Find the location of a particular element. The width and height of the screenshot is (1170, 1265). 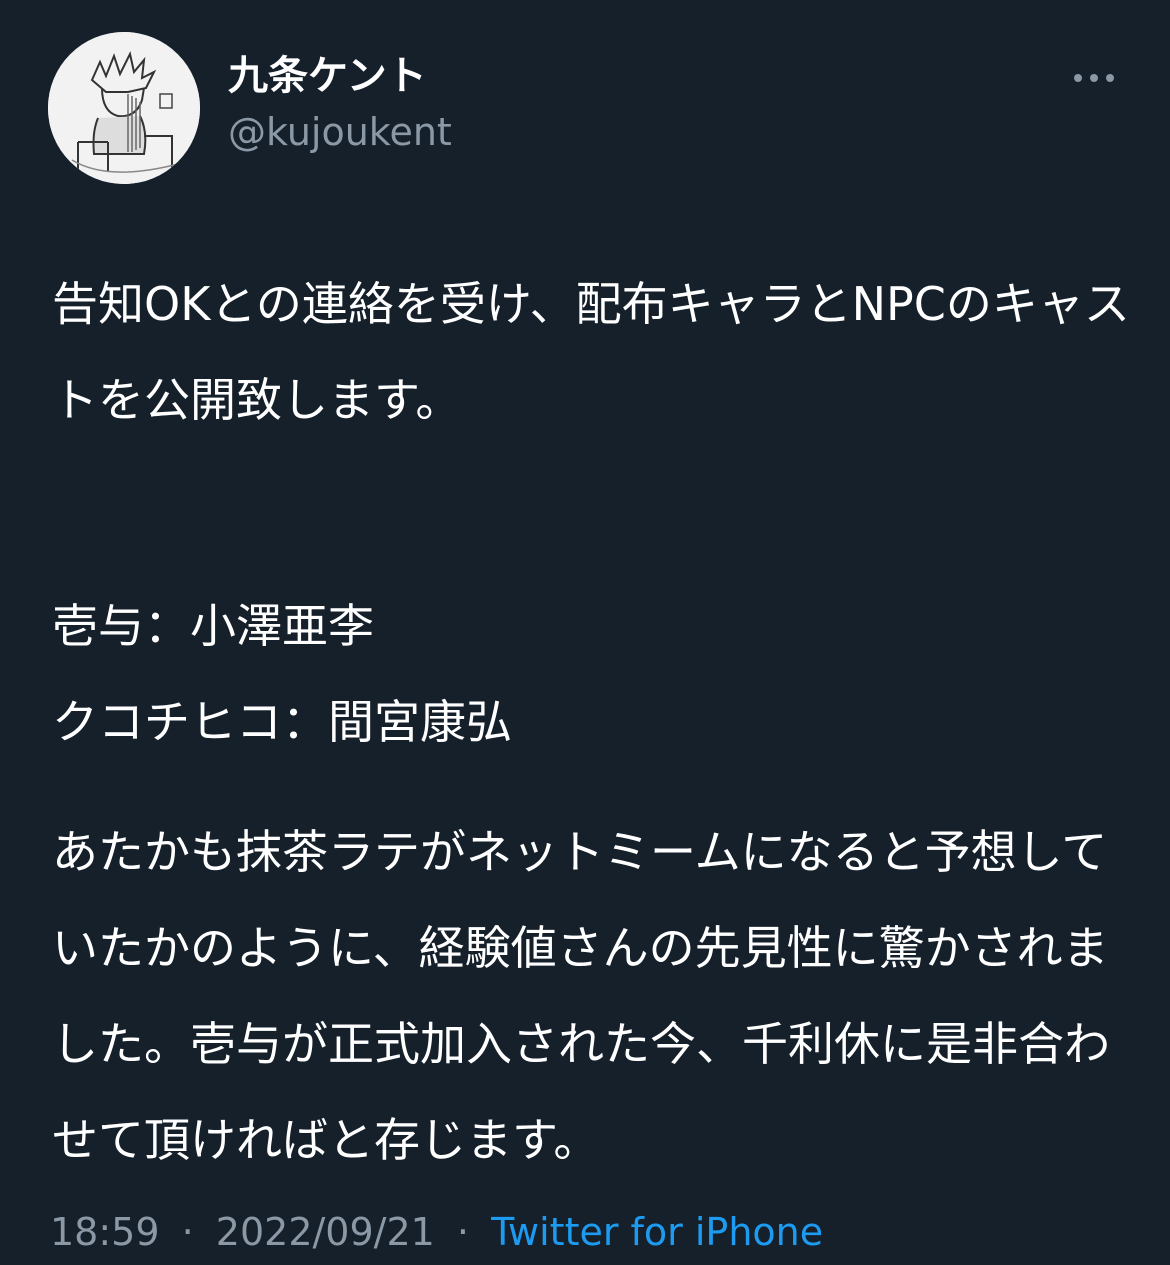

tweet-date: 2022/09/21 is located at coordinates (325, 1232).